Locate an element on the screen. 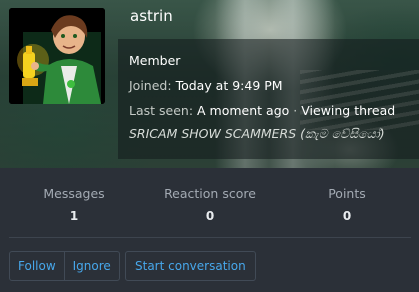  follow-button: Follow is located at coordinates (37, 266).